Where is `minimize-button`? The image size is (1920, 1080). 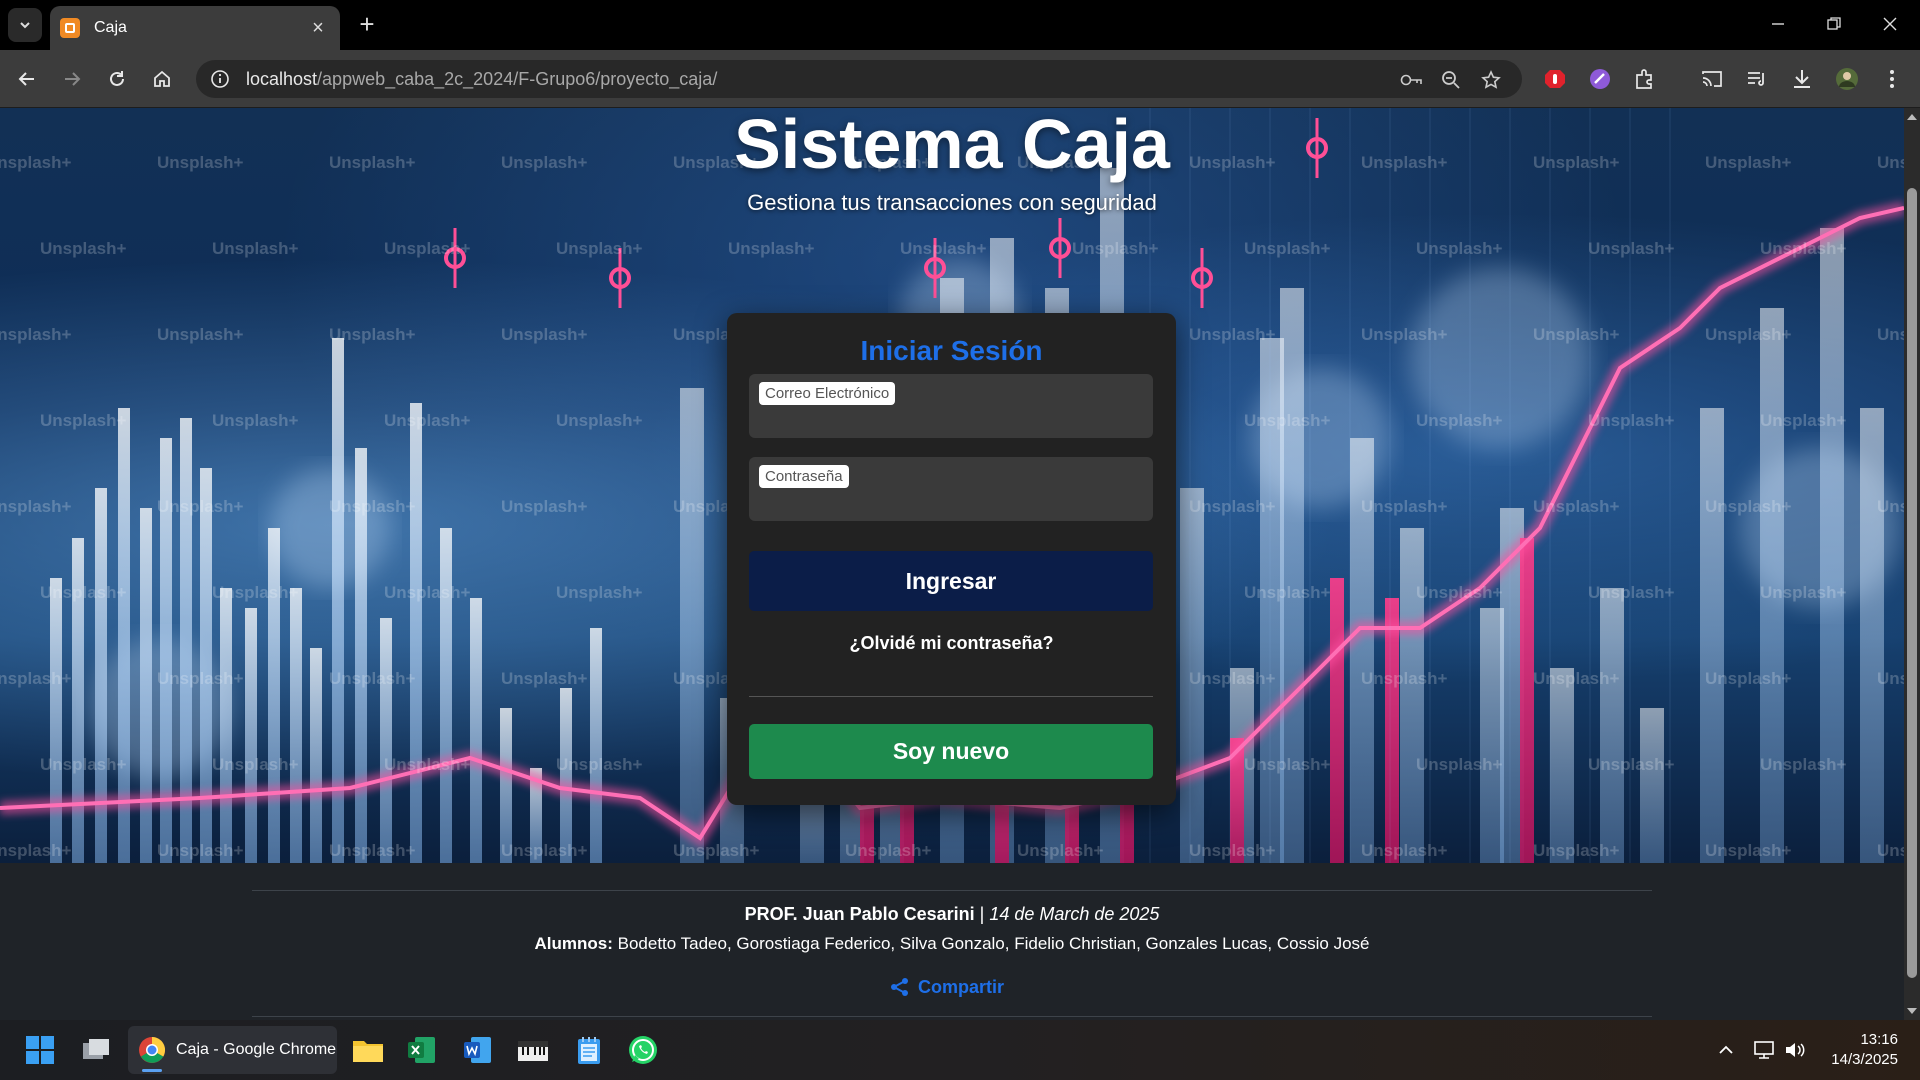 minimize-button is located at coordinates (1778, 24).